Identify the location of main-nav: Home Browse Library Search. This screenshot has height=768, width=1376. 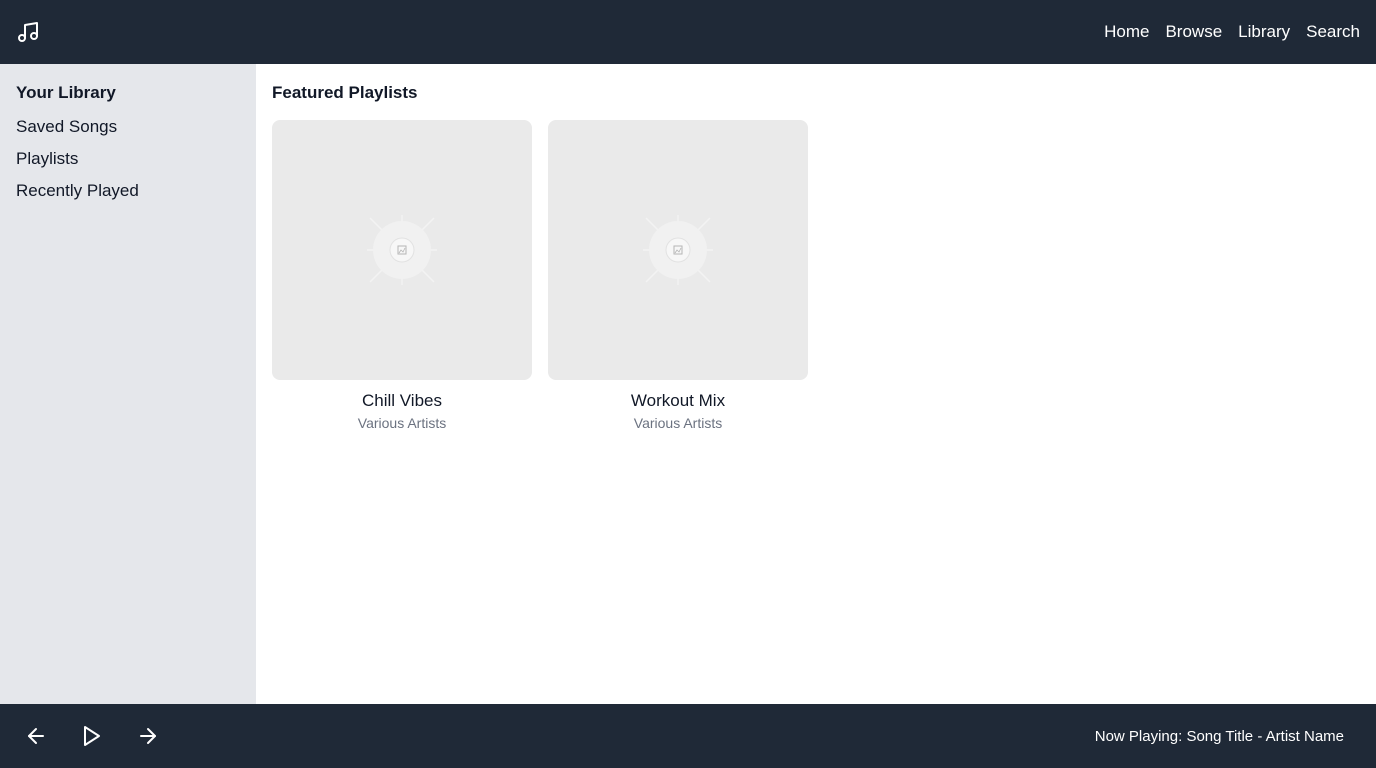
(1232, 32).